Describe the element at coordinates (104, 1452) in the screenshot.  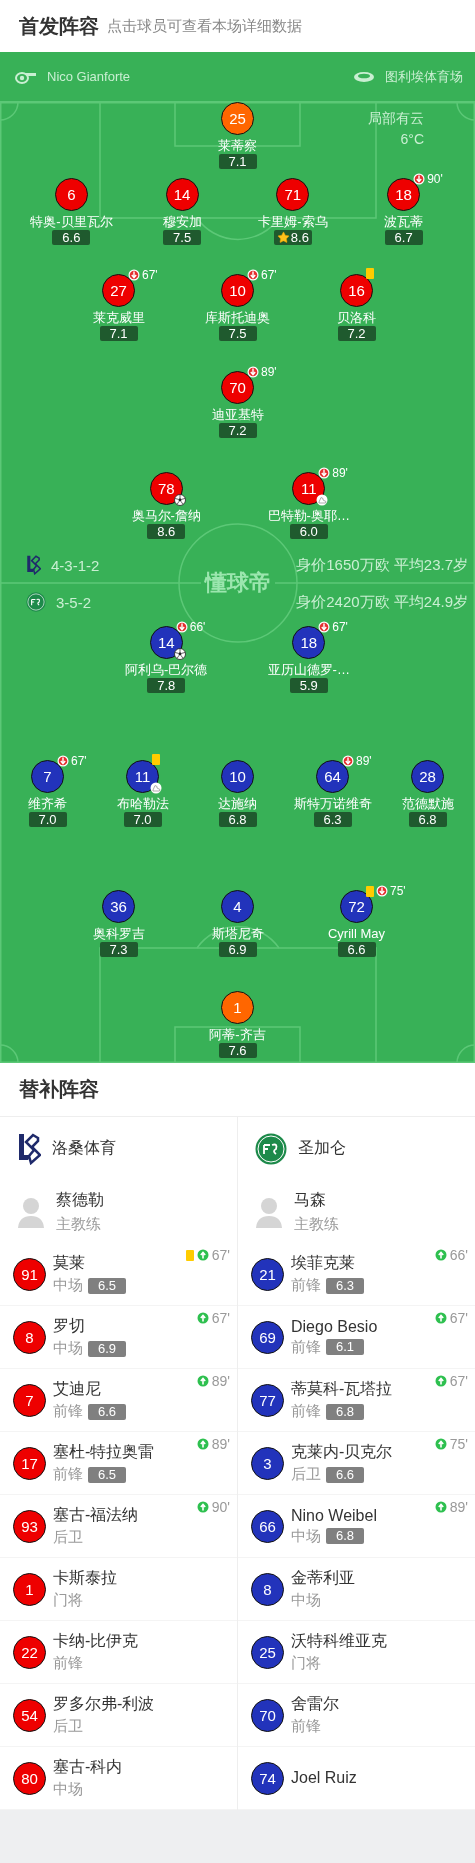
I see `player-name: 塞杜-特拉奥雷` at that location.